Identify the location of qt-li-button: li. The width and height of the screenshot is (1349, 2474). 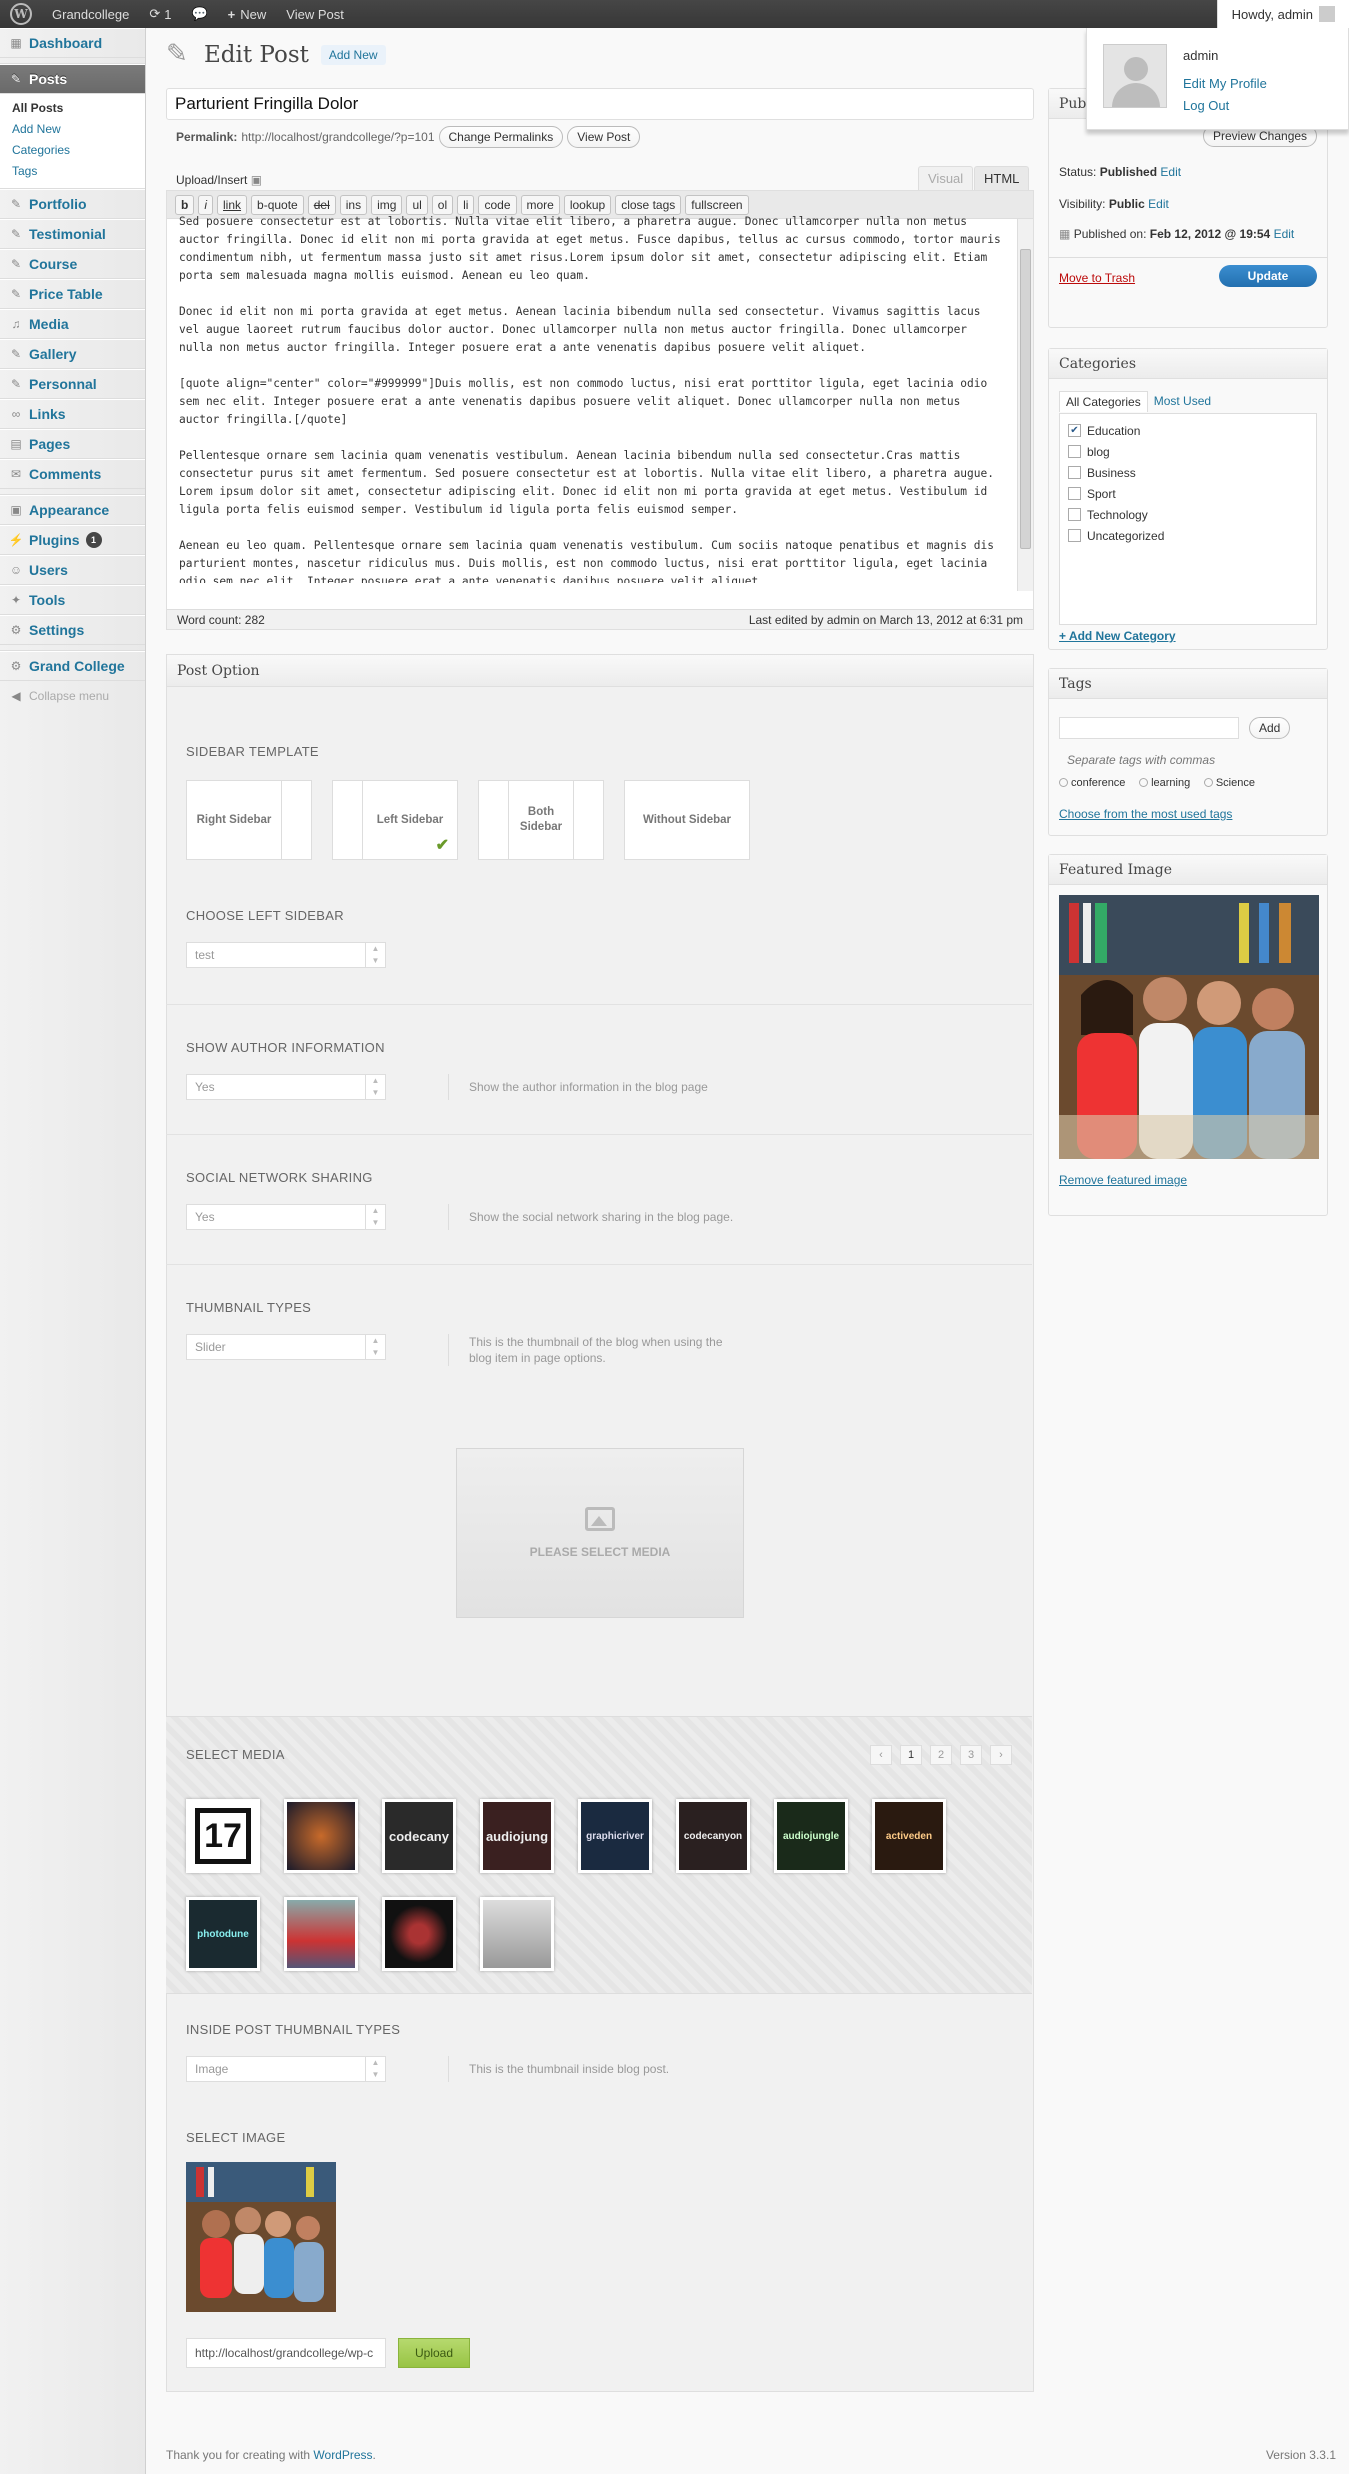
(466, 204).